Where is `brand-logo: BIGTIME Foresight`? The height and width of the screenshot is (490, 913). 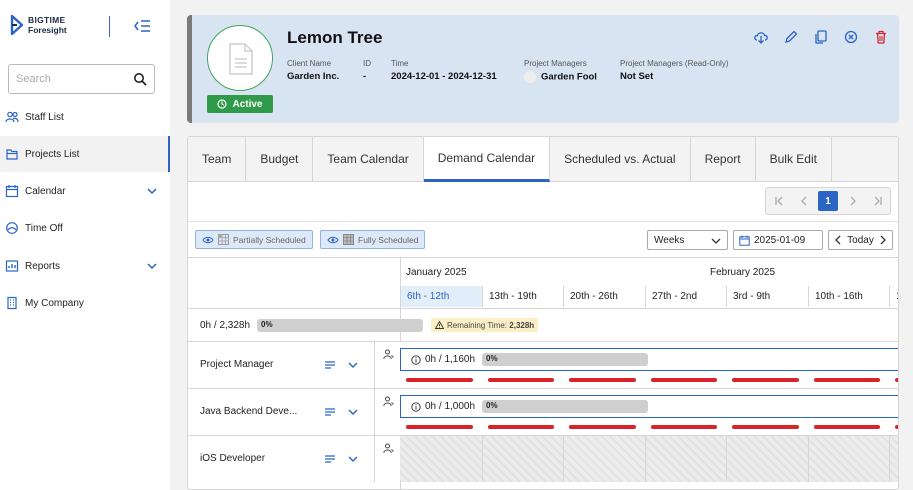
brand-logo: BIGTIME Foresight is located at coordinates (38, 25).